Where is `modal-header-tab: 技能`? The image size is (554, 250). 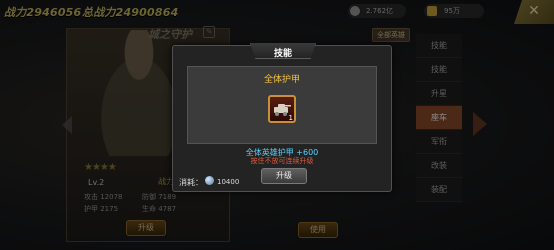 modal-header-tab: 技能 is located at coordinates (283, 51).